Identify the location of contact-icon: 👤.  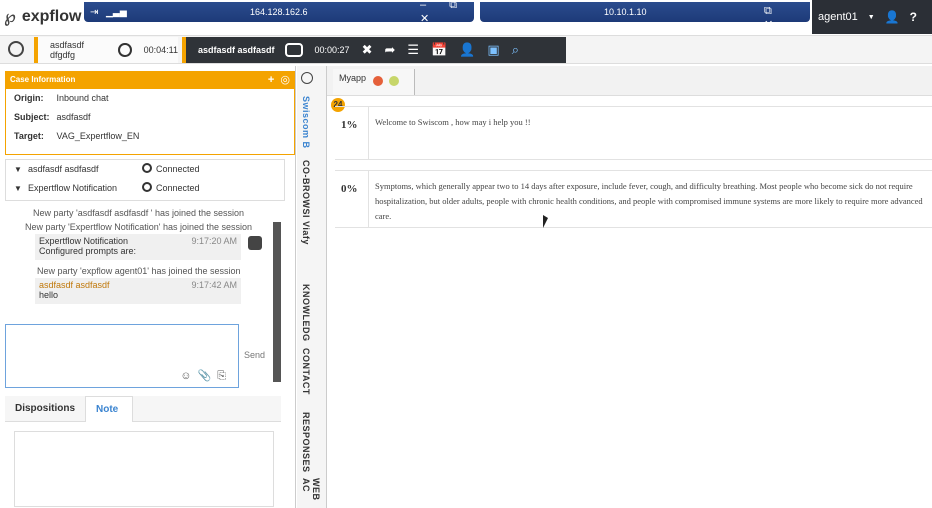
(467, 50).